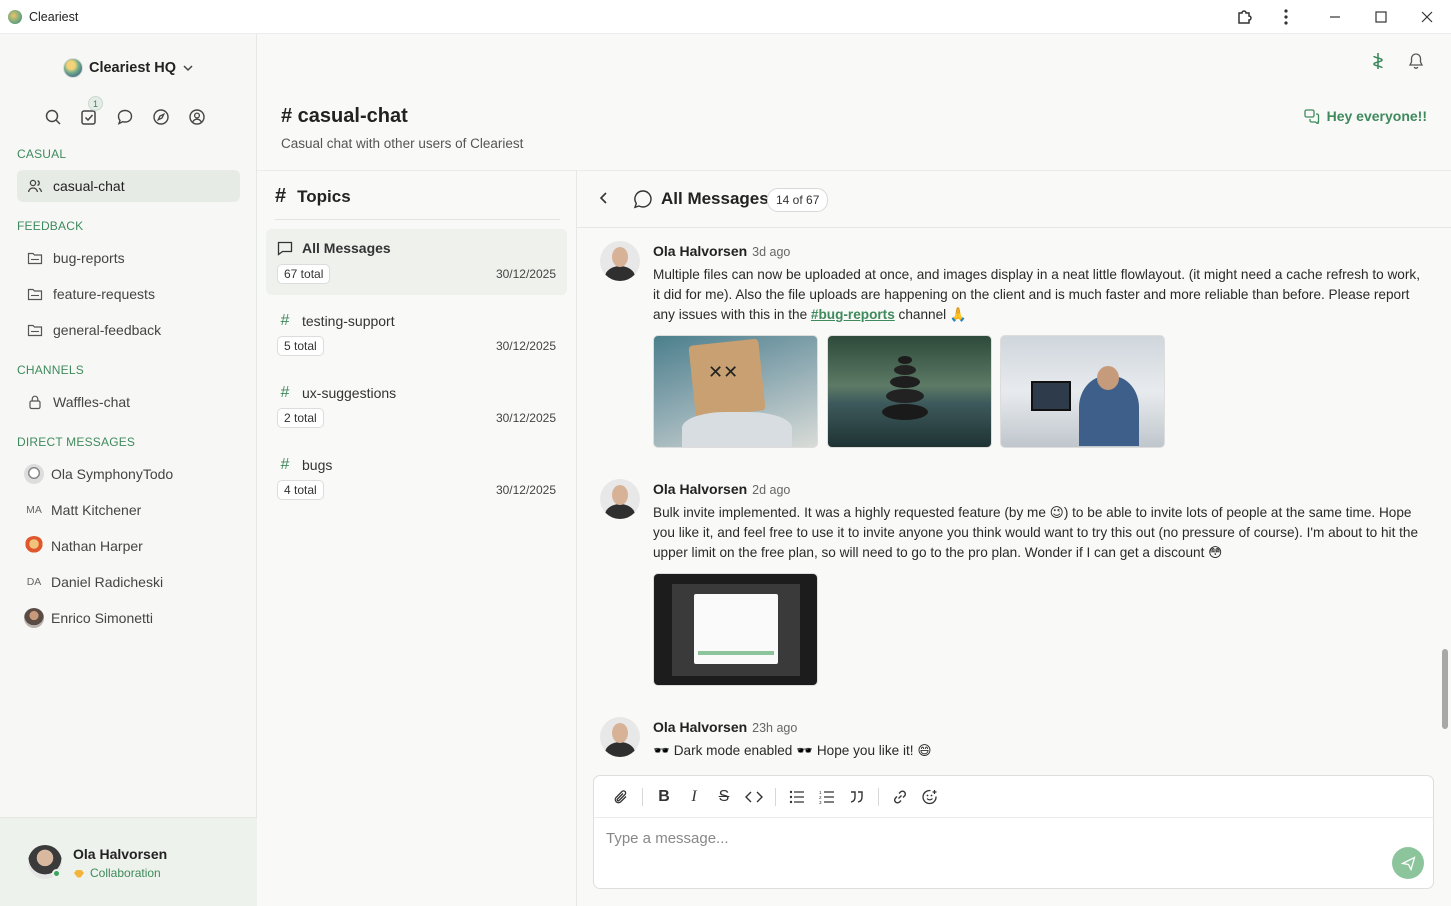  What do you see at coordinates (197, 117) in the screenshot?
I see `profile-icon` at bounding box center [197, 117].